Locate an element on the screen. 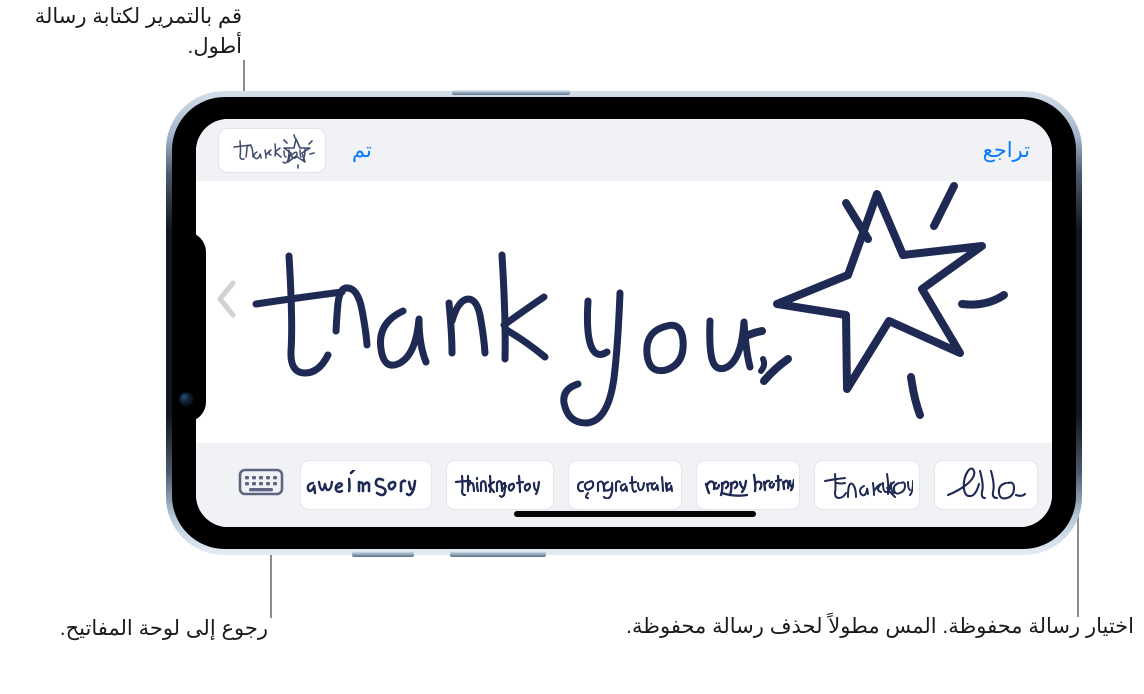  saved-message-happy-birthday-icon is located at coordinates (749, 485).